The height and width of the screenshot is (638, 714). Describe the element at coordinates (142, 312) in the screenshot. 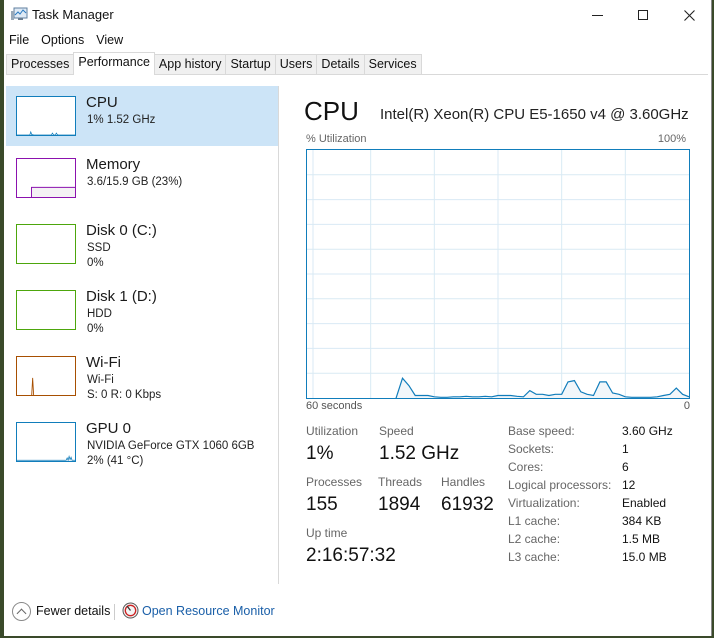

I see `sidebar-item-disk-1: Disk 1 (D:) HDD 0%` at that location.